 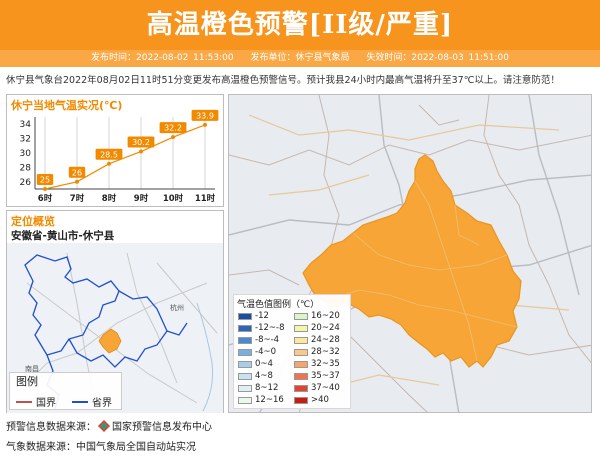 What do you see at coordinates (278, 305) in the screenshot?
I see `color-legend-title: 气温色值图例（℃）` at bounding box center [278, 305].